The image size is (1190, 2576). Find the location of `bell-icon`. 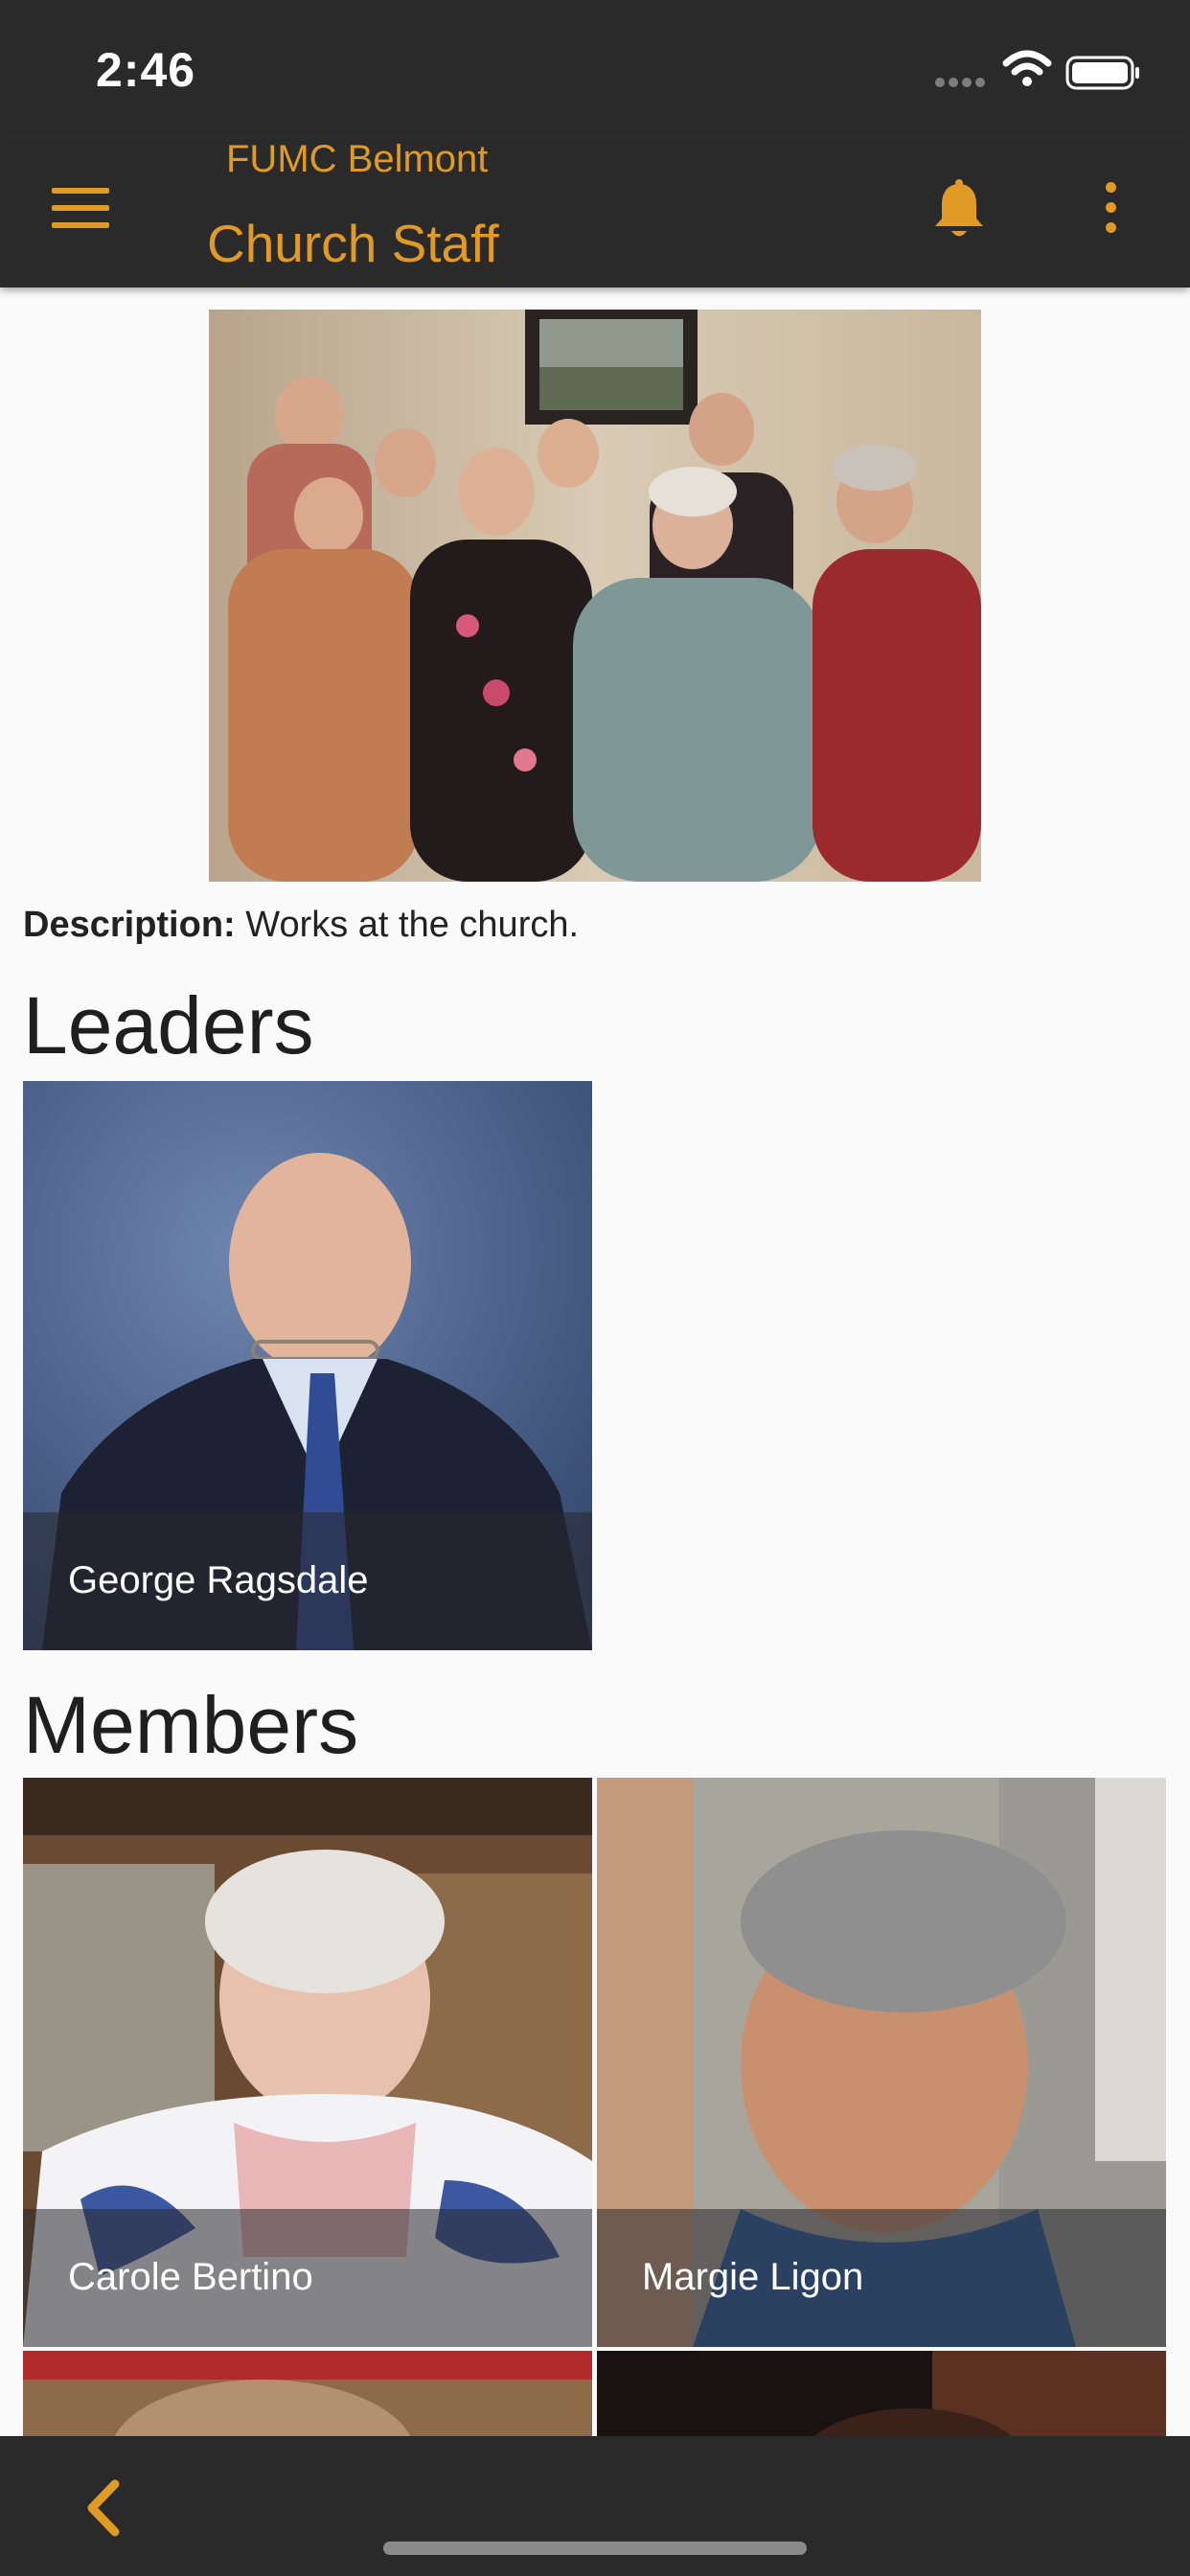

bell-icon is located at coordinates (959, 211).